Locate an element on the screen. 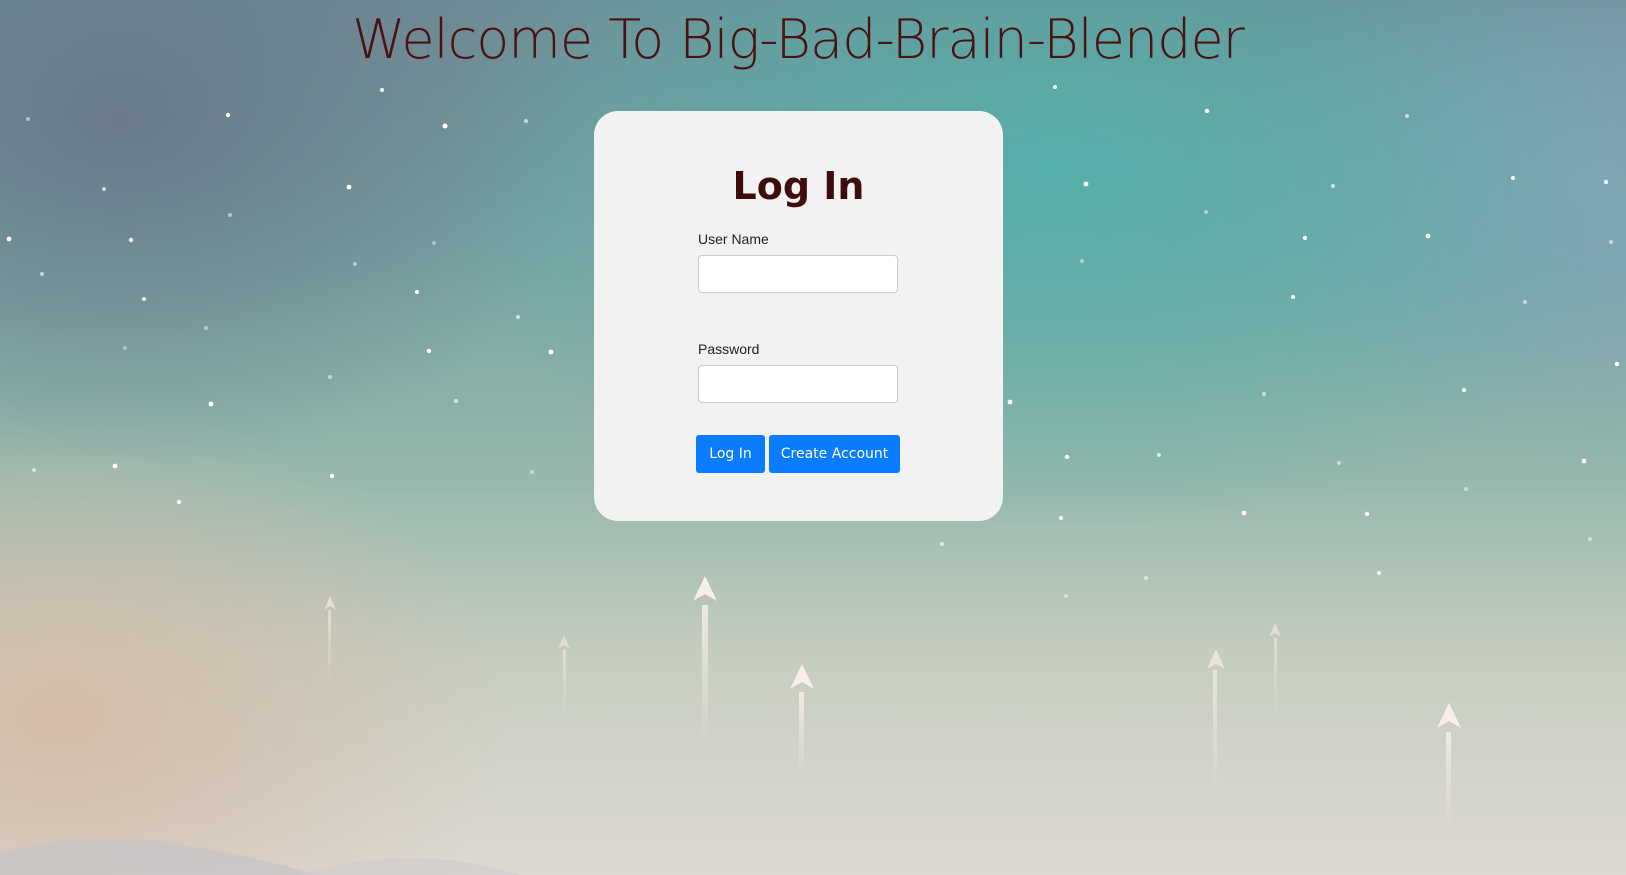 The width and height of the screenshot is (1626, 875). page-title: Welcome To Big-Bad-Brain-Blender is located at coordinates (798, 39).